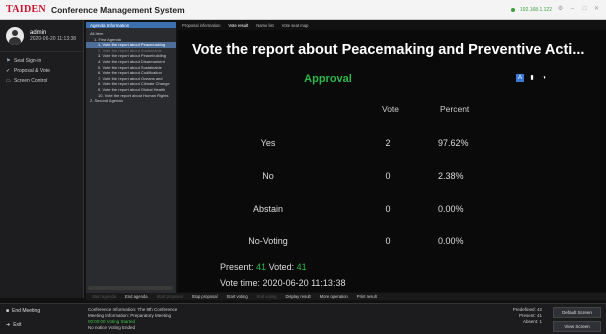 The height and width of the screenshot is (334, 606). What do you see at coordinates (117, 9) in the screenshot?
I see `app-title: Conference Management System` at bounding box center [117, 9].